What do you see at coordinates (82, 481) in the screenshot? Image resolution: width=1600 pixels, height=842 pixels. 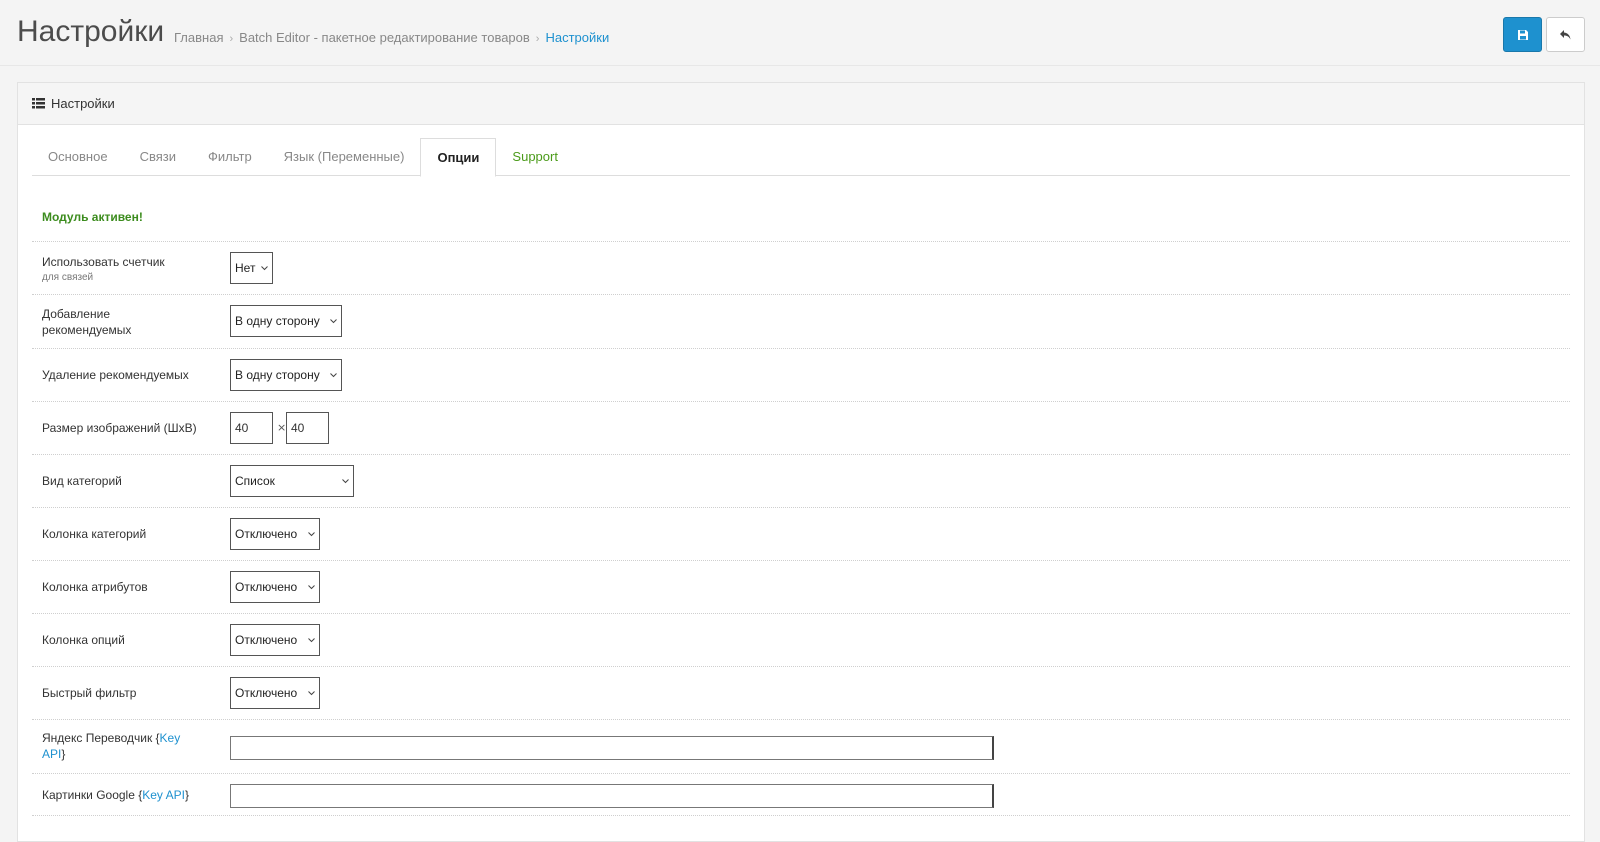 I see `field-label: Вид категорий` at bounding box center [82, 481].